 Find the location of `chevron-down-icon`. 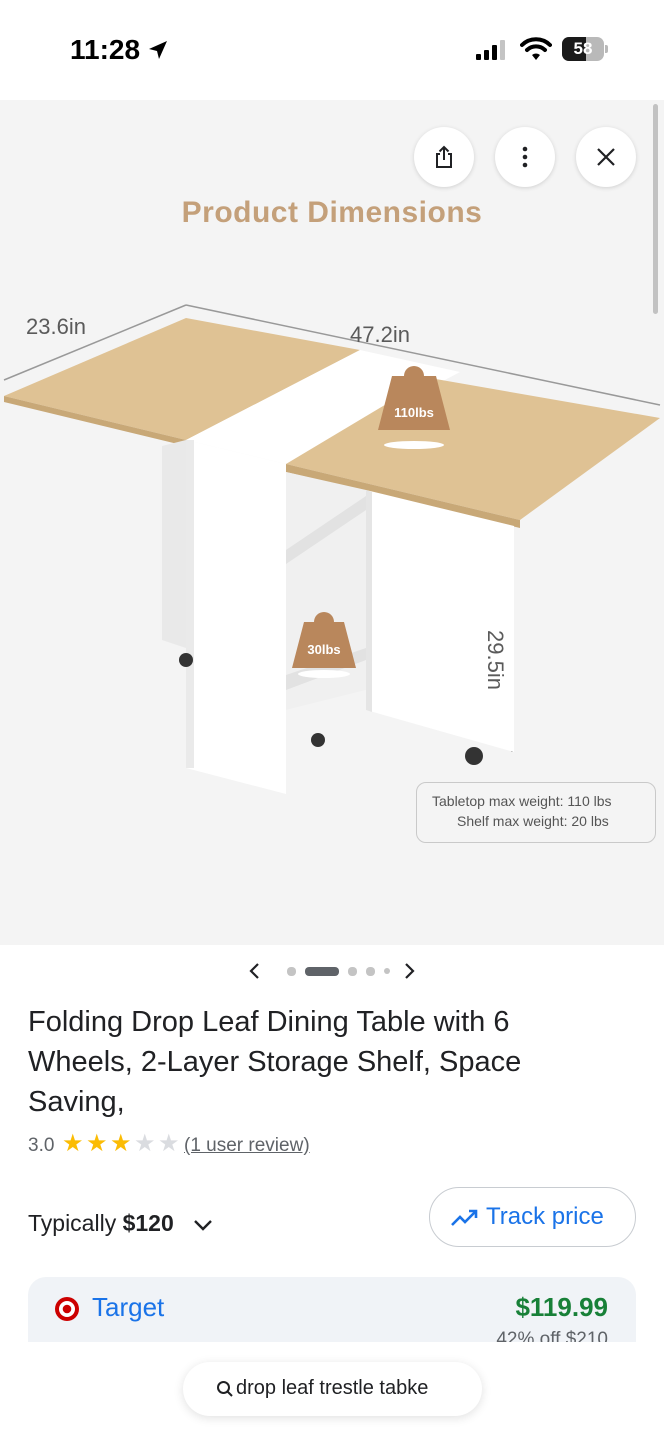

chevron-down-icon is located at coordinates (203, 1226).